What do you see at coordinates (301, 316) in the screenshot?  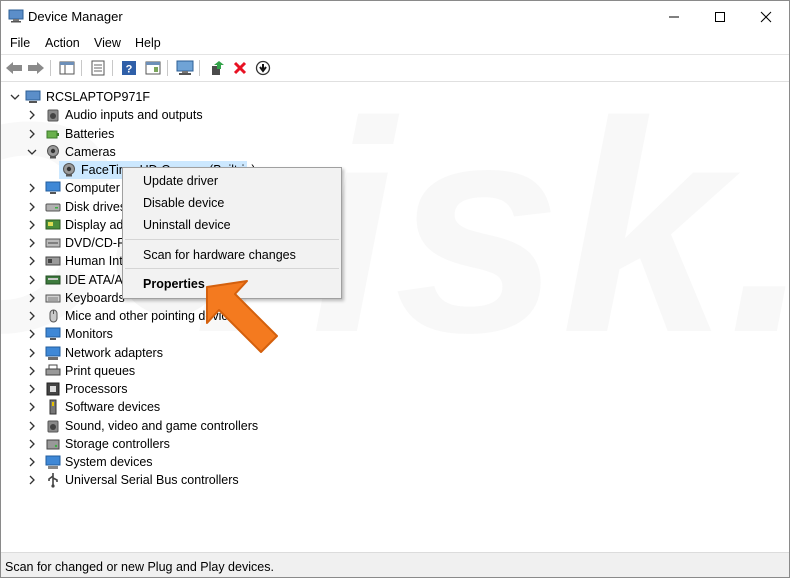 I see `tree-category-item: Mice and other pointing devices` at bounding box center [301, 316].